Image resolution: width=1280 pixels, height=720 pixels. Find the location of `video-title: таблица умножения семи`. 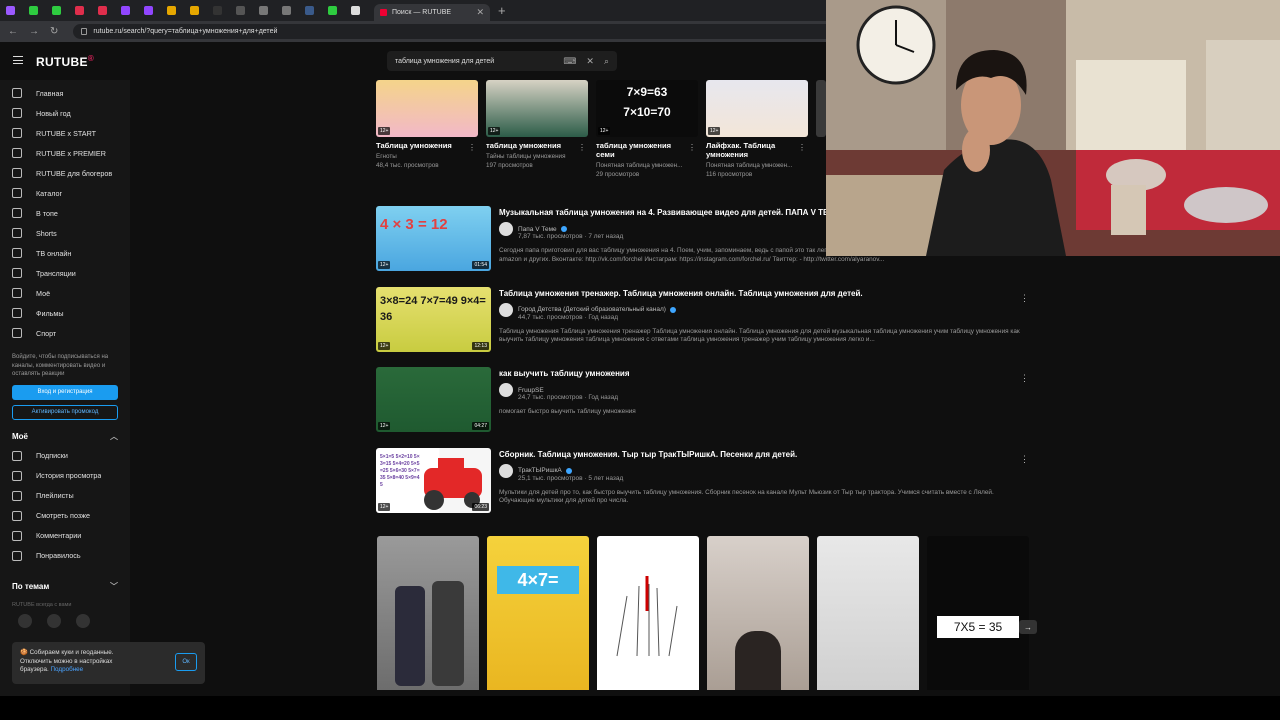

video-title: таблица умножения семи is located at coordinates (640, 150).